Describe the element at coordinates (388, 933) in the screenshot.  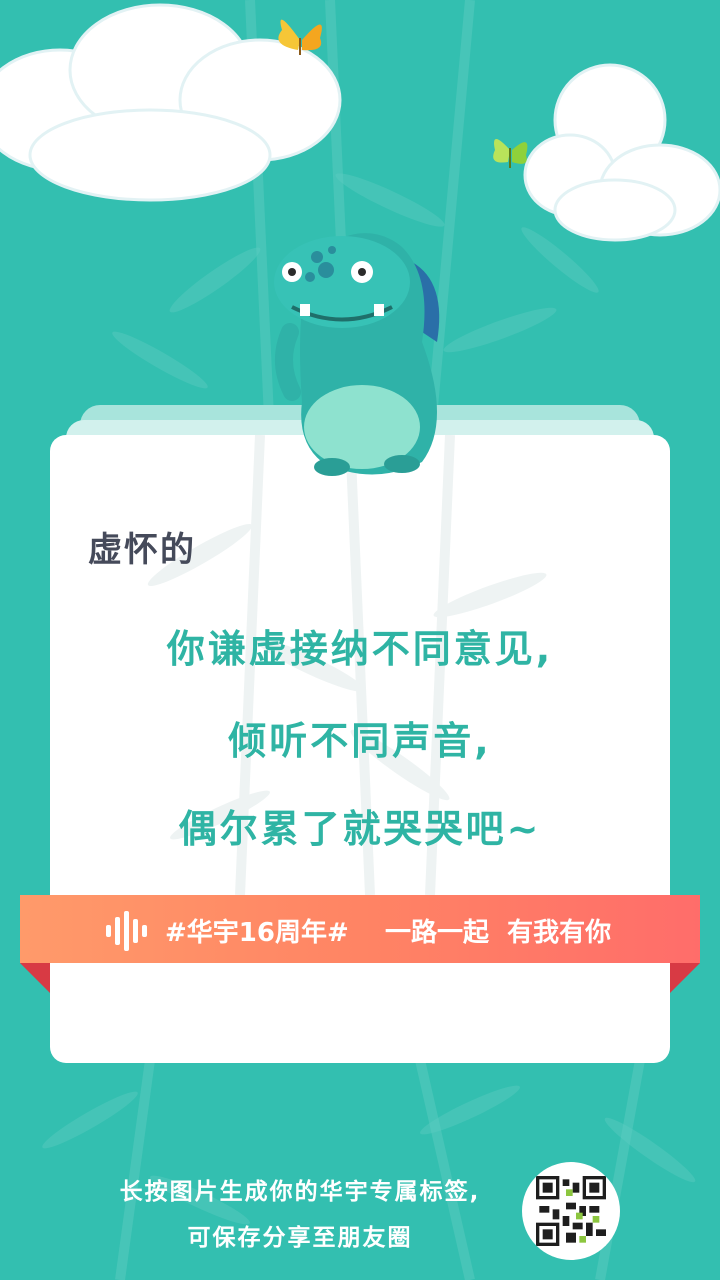
I see `ribbon-slogan: #华宇16周年# 一路一起 有我有你` at that location.